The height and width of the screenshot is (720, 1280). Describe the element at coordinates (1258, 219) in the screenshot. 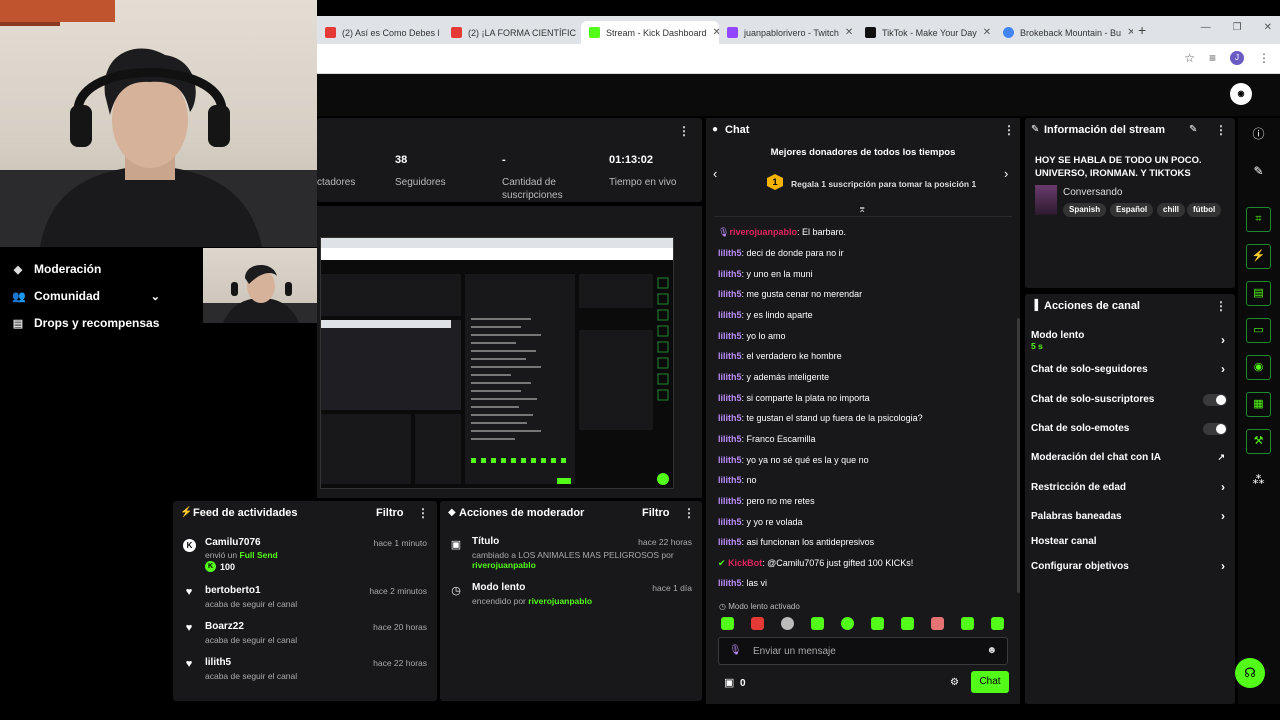

I see `clip-icon: ⌗` at that location.